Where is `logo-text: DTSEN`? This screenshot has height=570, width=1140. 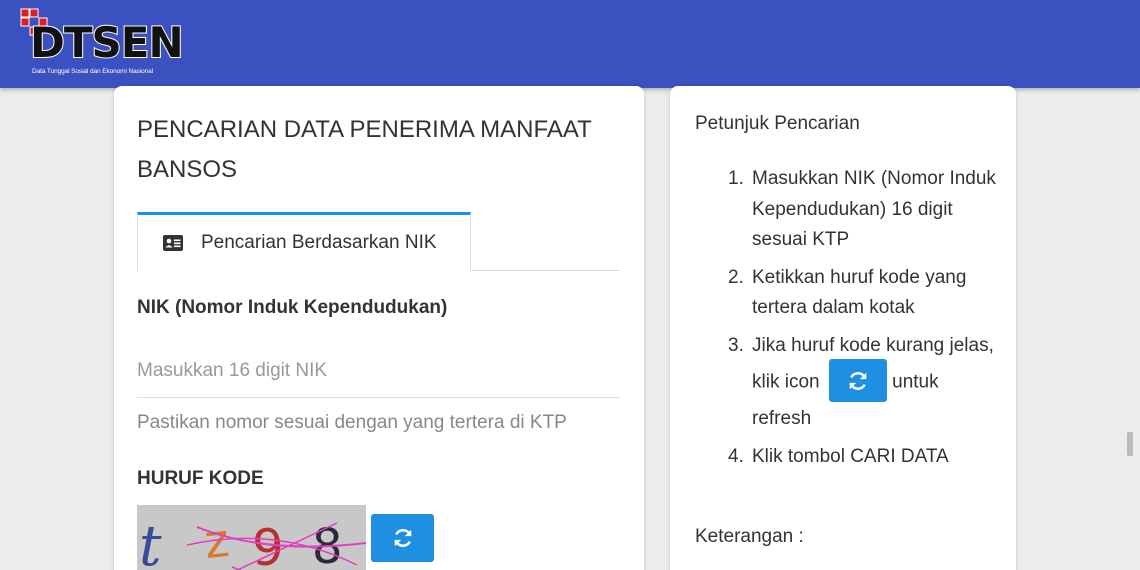 logo-text: DTSEN is located at coordinates (107, 42).